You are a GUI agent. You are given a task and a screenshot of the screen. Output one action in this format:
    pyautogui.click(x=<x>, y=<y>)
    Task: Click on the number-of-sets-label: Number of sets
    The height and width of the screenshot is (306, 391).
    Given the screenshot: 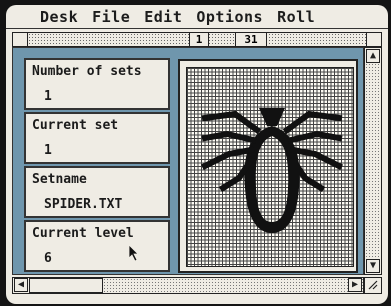 What is the action you would take?
    pyautogui.click(x=87, y=71)
    